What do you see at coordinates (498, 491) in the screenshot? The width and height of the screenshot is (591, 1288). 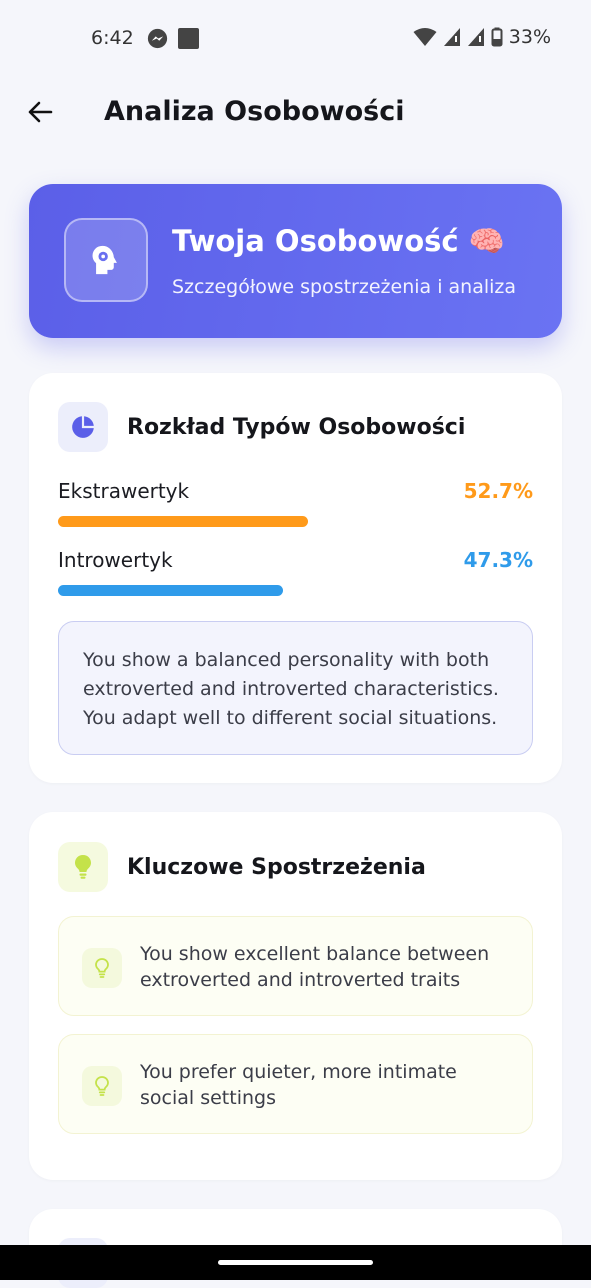 I see `trait-value-extrovert: 52.7%` at bounding box center [498, 491].